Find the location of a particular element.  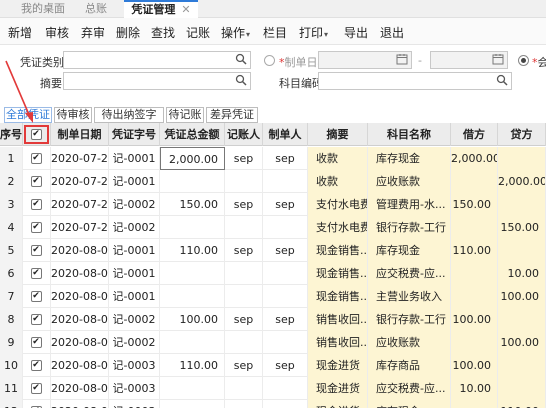

col-date: 制单日期 is located at coordinates (80, 134).